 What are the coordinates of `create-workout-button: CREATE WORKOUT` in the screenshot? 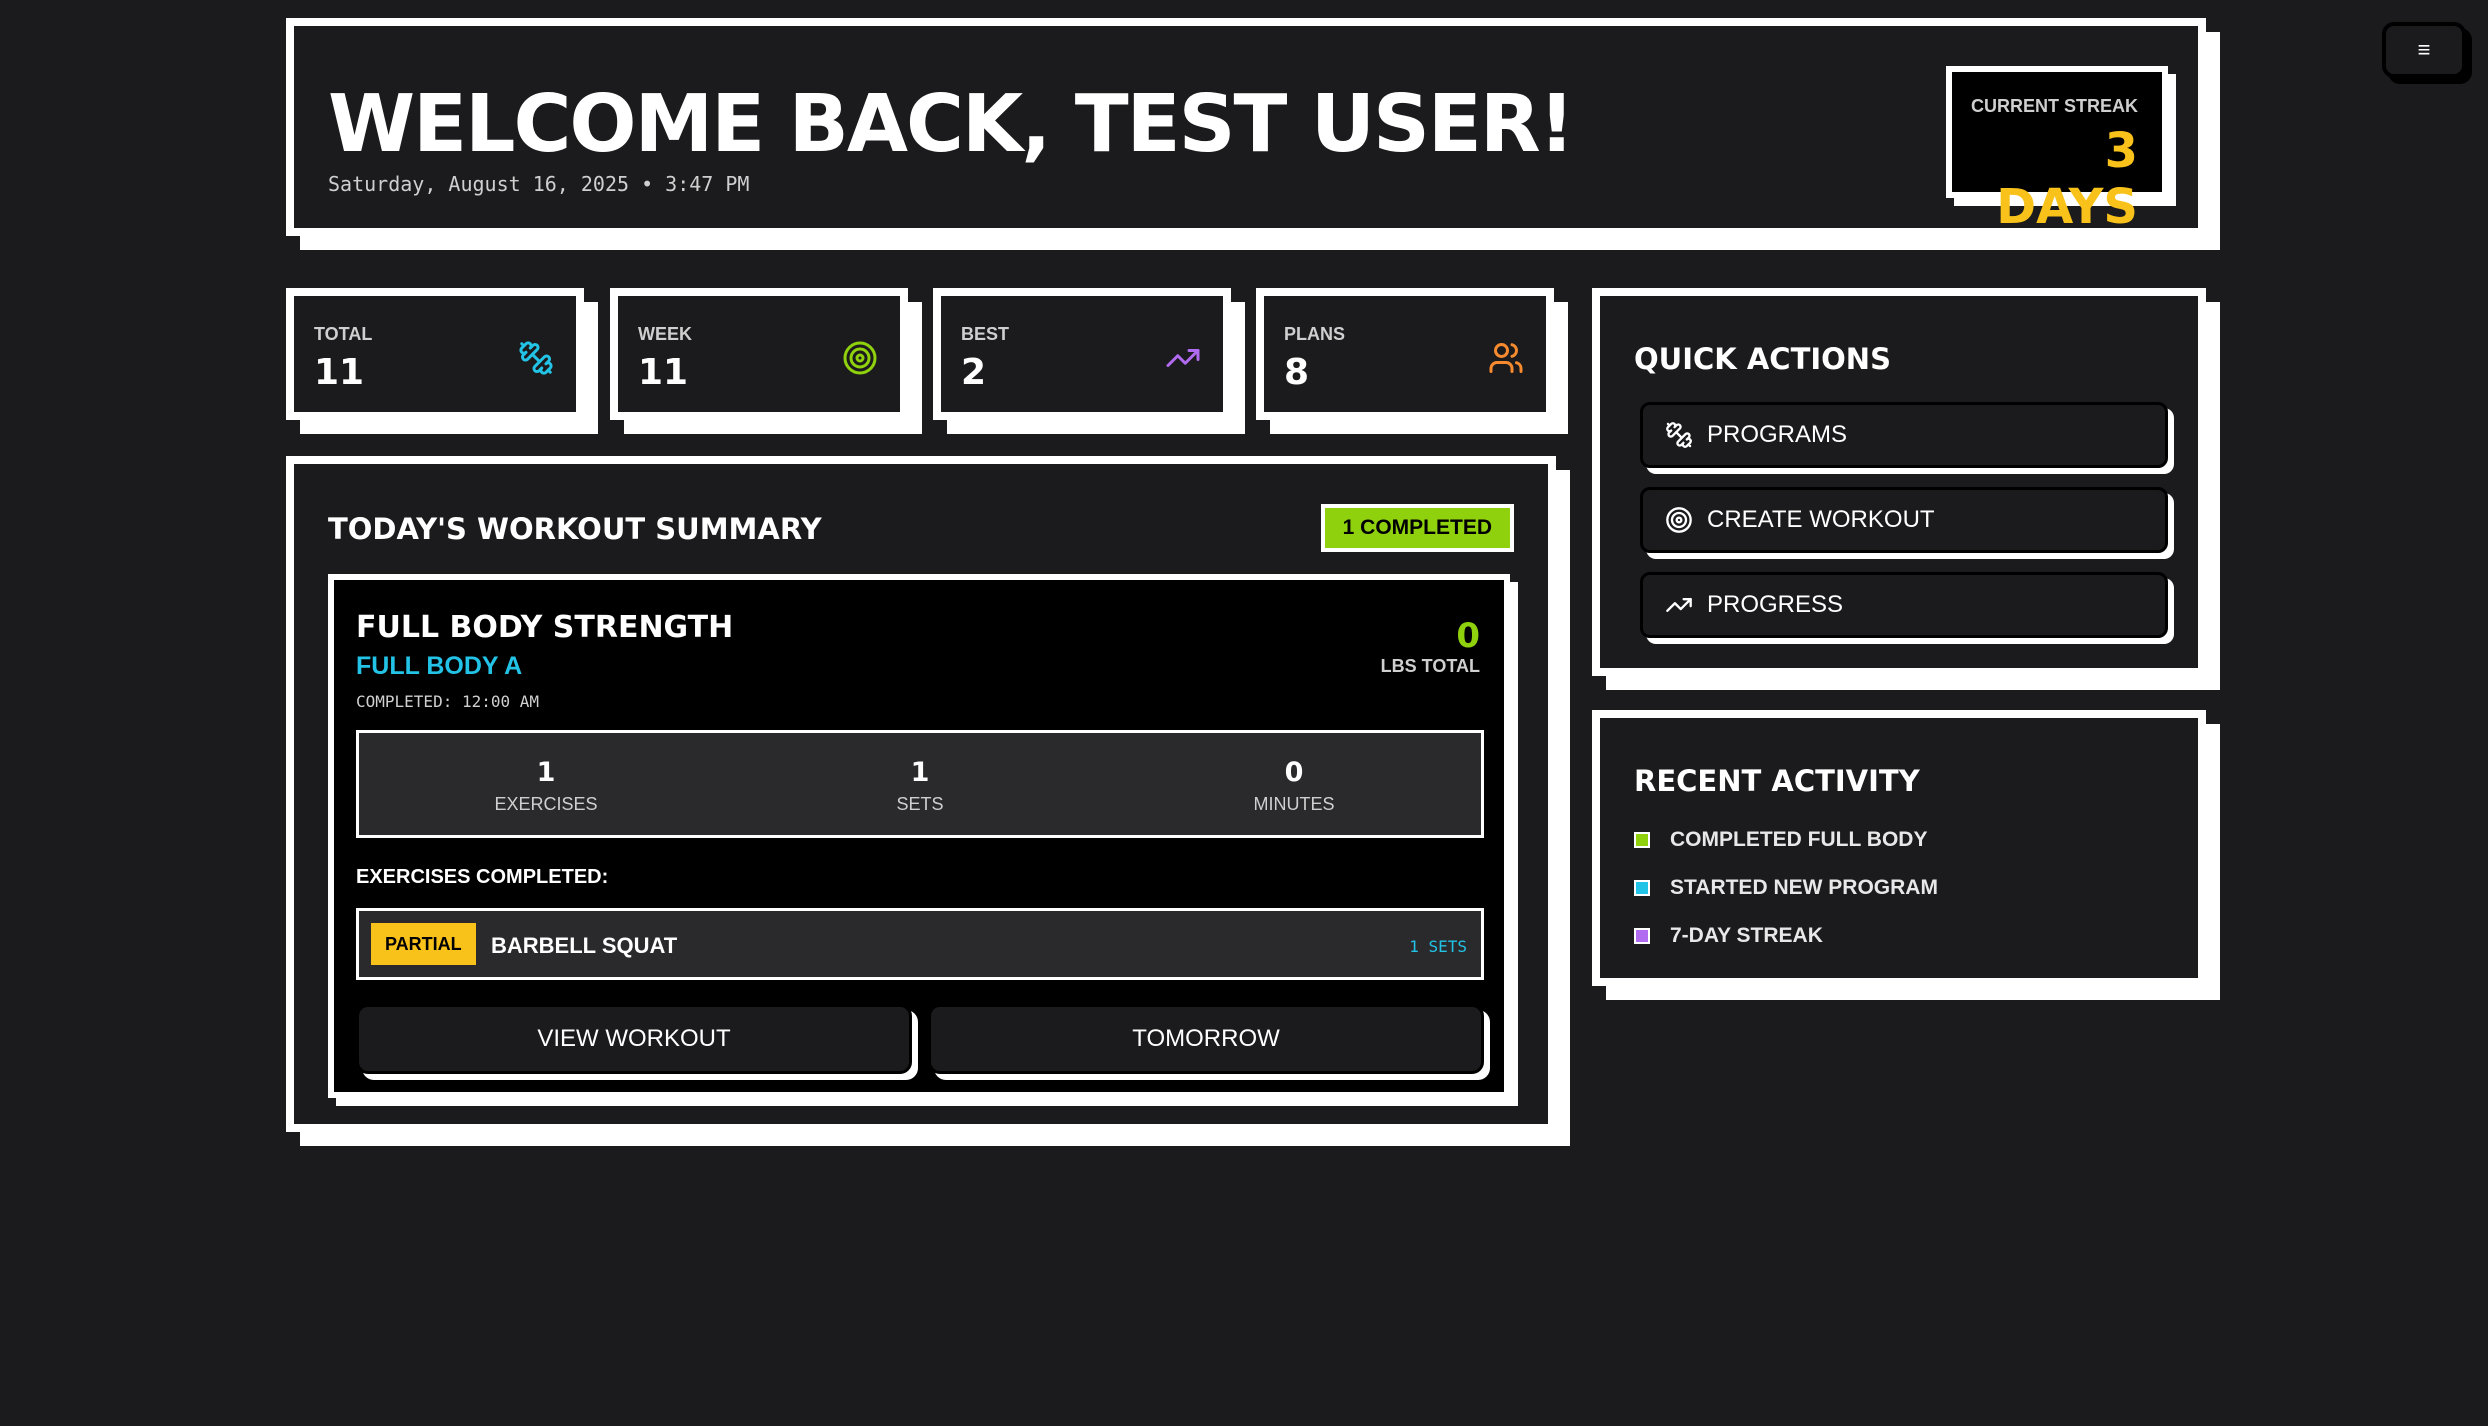 It's located at (1904, 520).